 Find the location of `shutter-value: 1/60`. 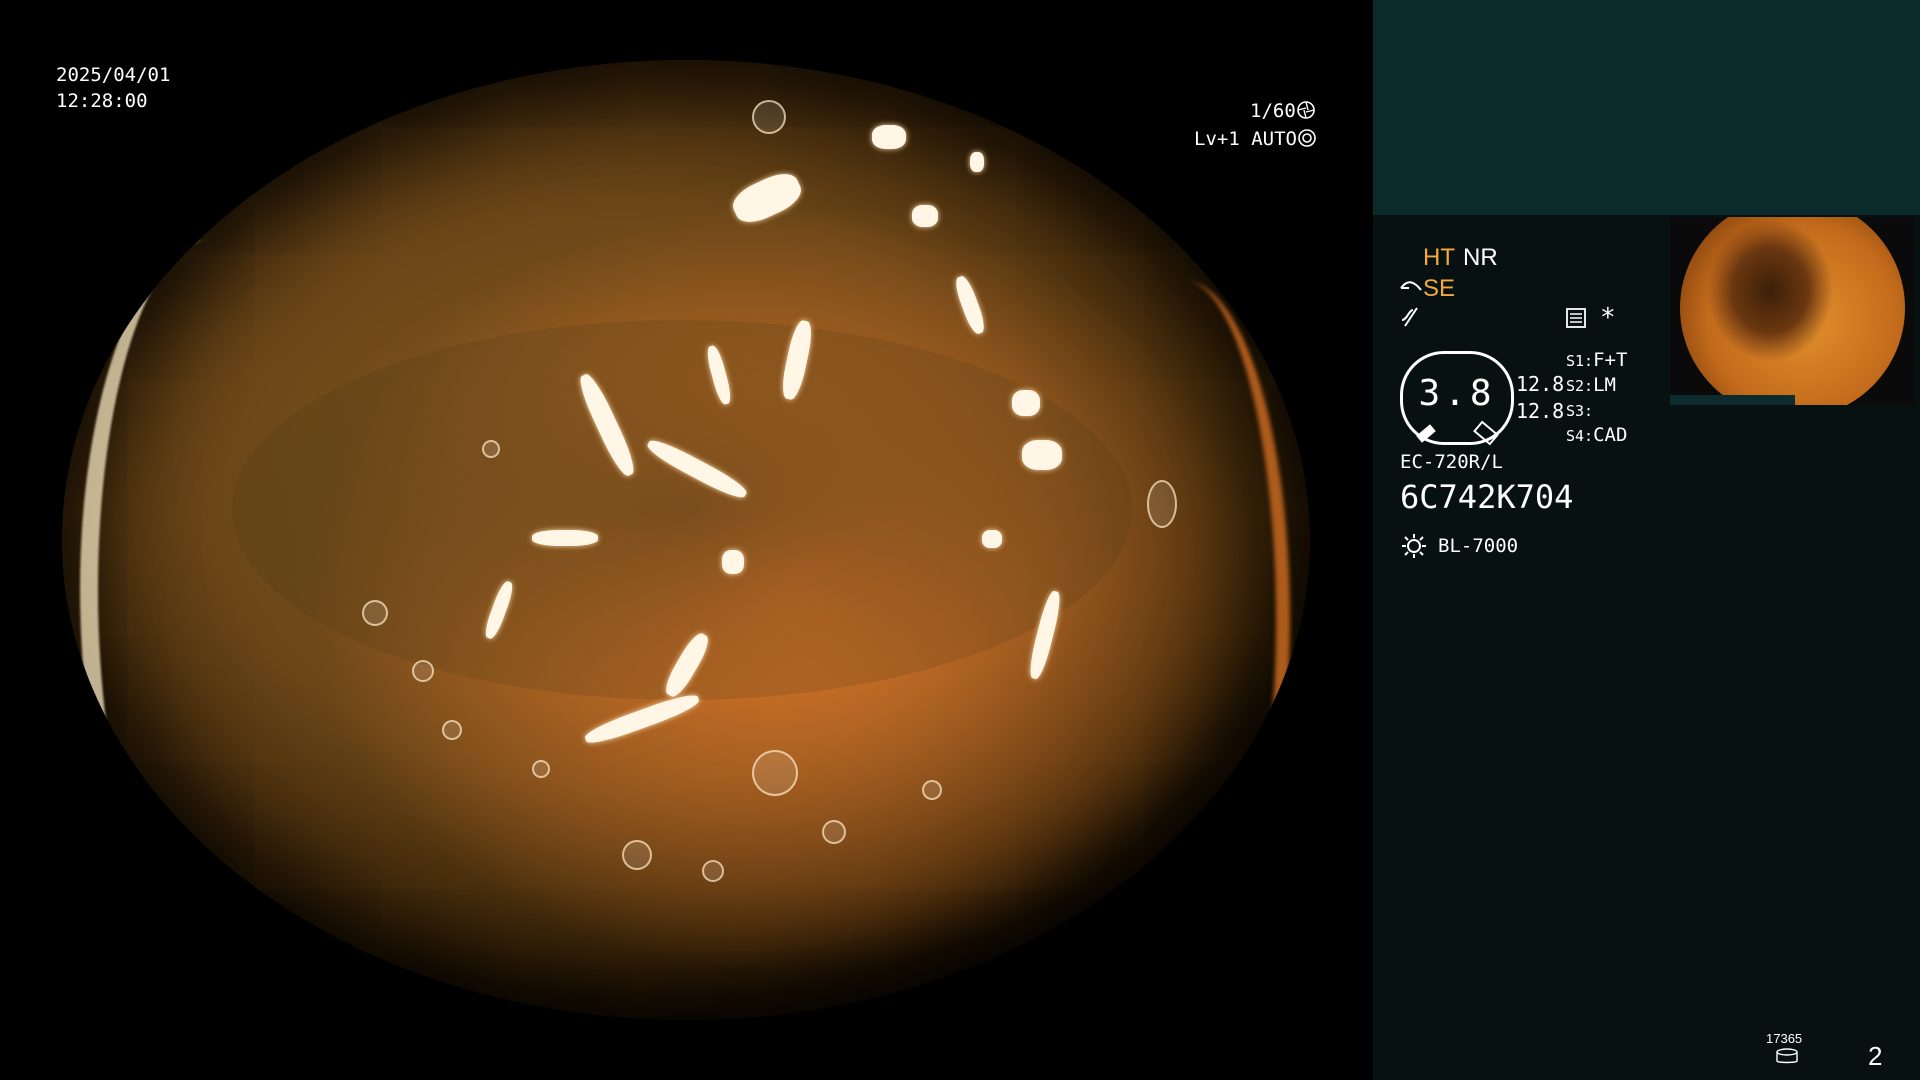

shutter-value: 1/60 is located at coordinates (1273, 111).